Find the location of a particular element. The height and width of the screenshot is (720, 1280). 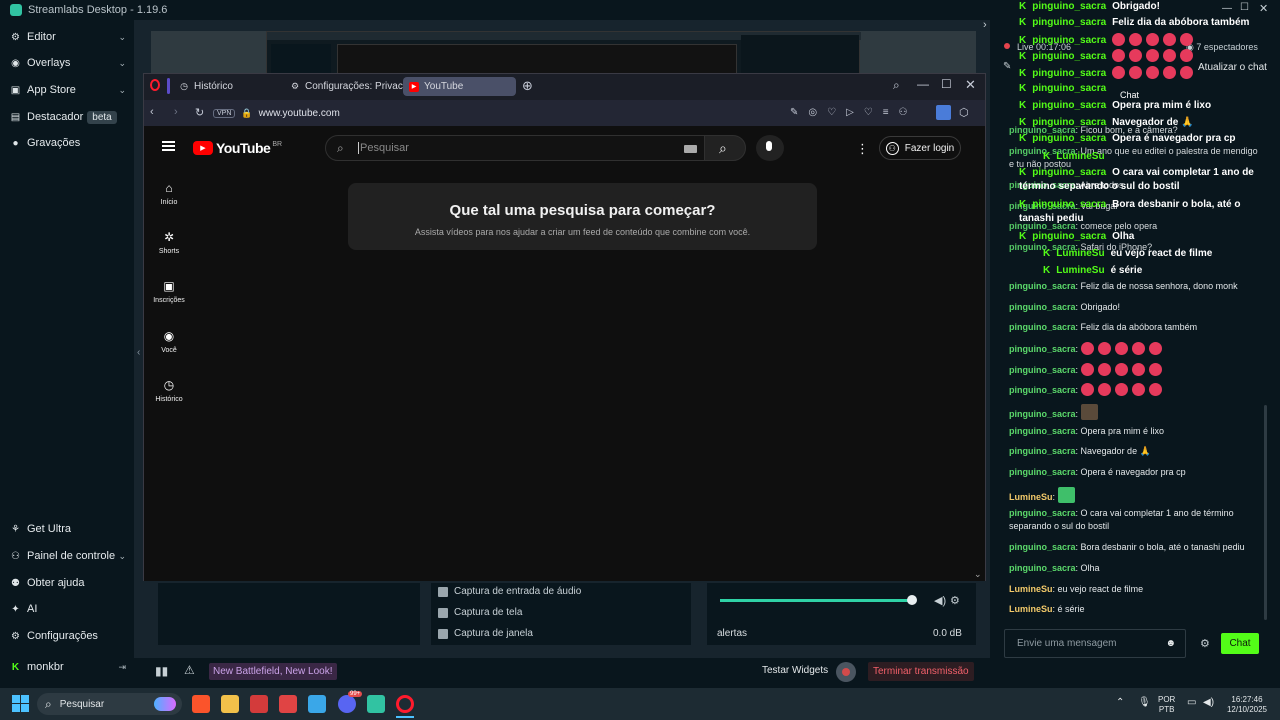

sidebar-item-overlays: ◉ Overlays ⌄ is located at coordinates (68, 63).